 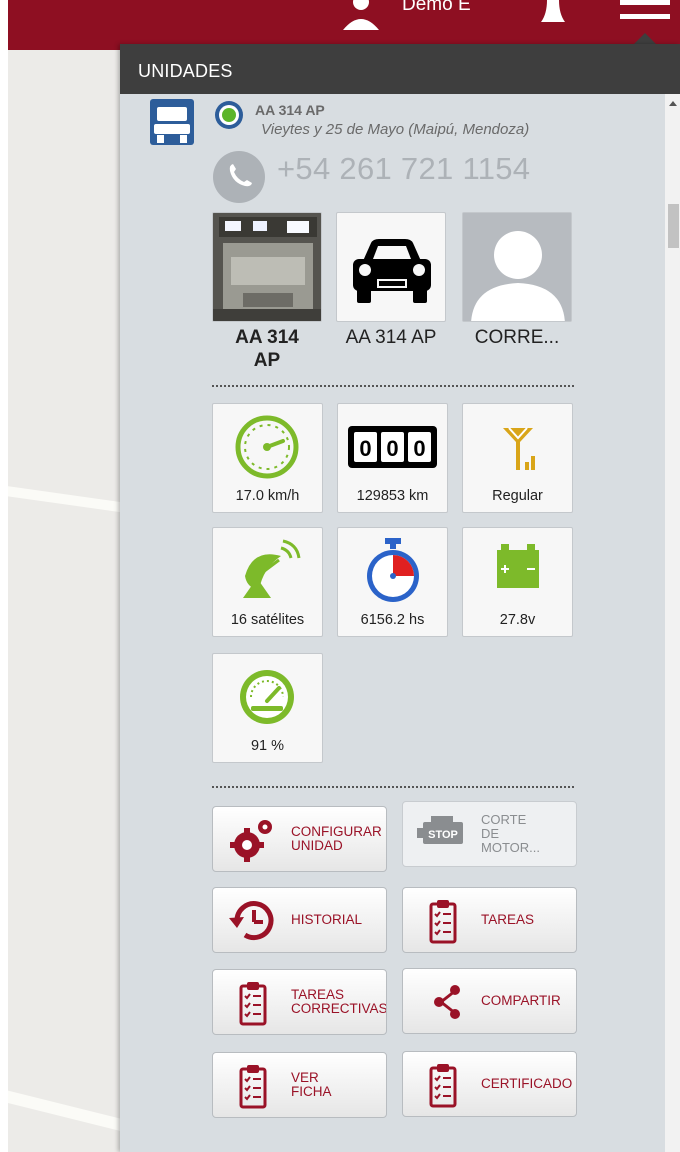 I want to click on speed-value: 17.0 km/h, so click(x=267, y=496).